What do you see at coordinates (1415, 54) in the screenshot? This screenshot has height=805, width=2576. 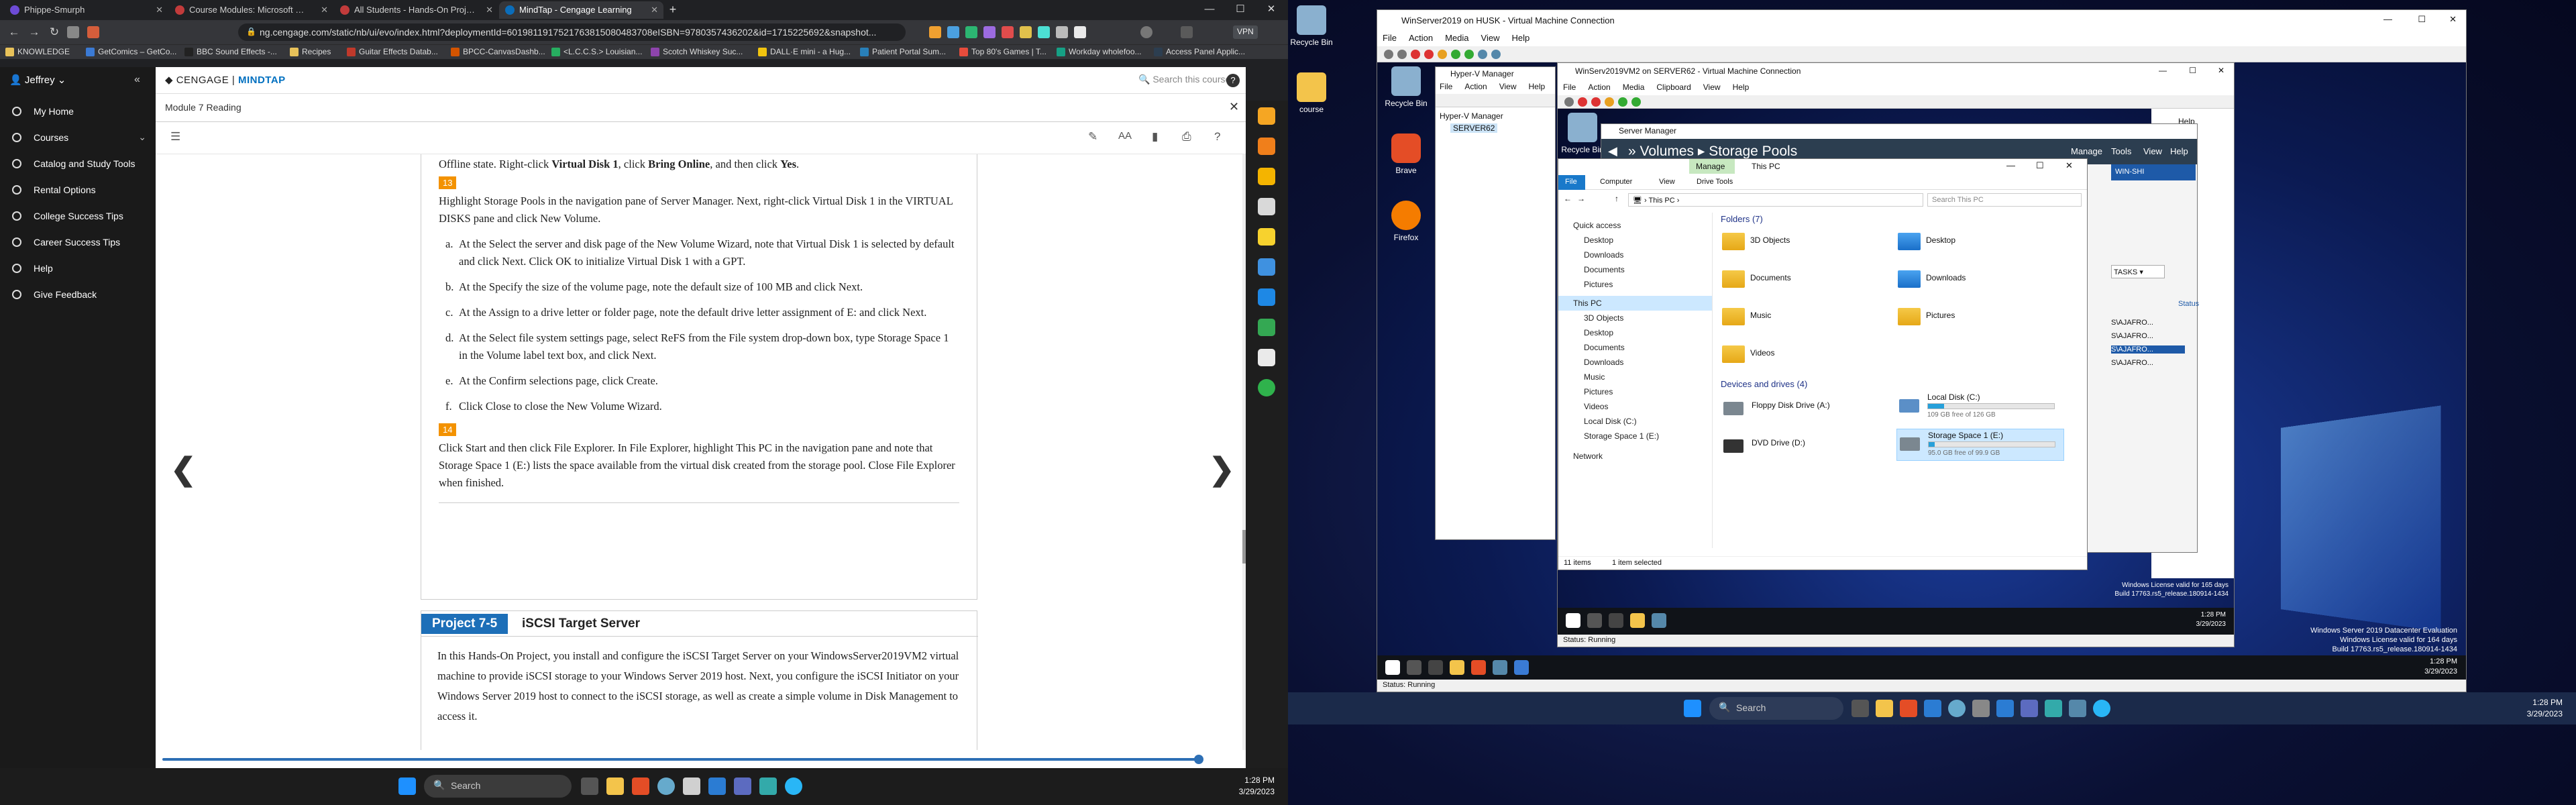 I see `turn-off-icon` at bounding box center [1415, 54].